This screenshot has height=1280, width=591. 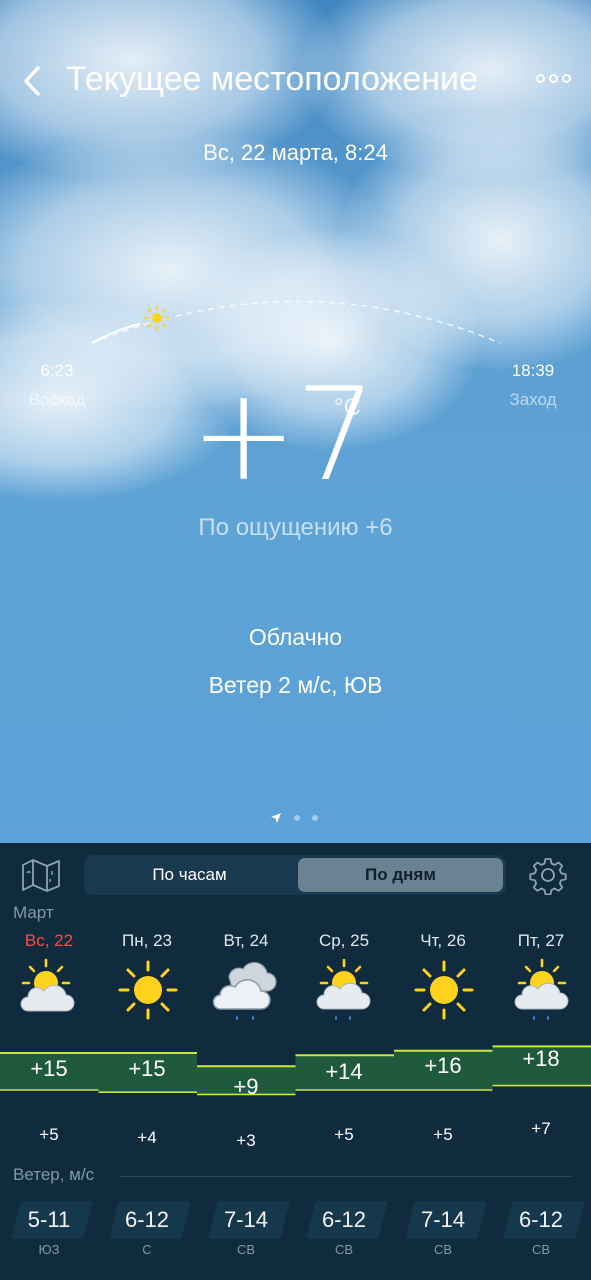 I want to click on day-name: Пт, 27, so click(x=541, y=940).